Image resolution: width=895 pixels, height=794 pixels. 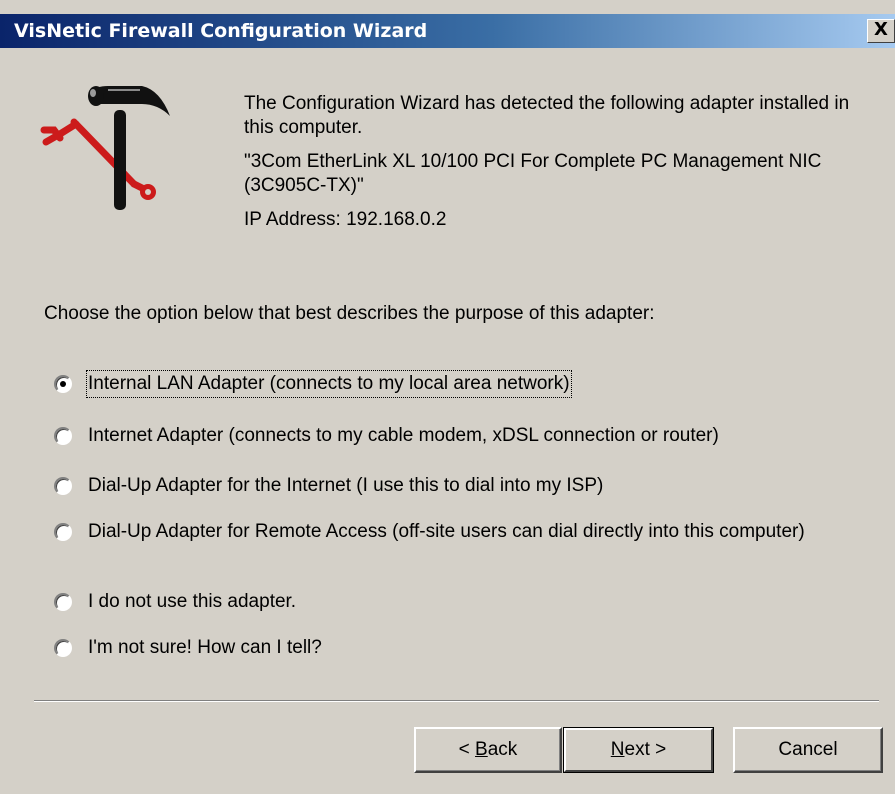 What do you see at coordinates (645, 749) in the screenshot?
I see `next-label: ext >` at bounding box center [645, 749].